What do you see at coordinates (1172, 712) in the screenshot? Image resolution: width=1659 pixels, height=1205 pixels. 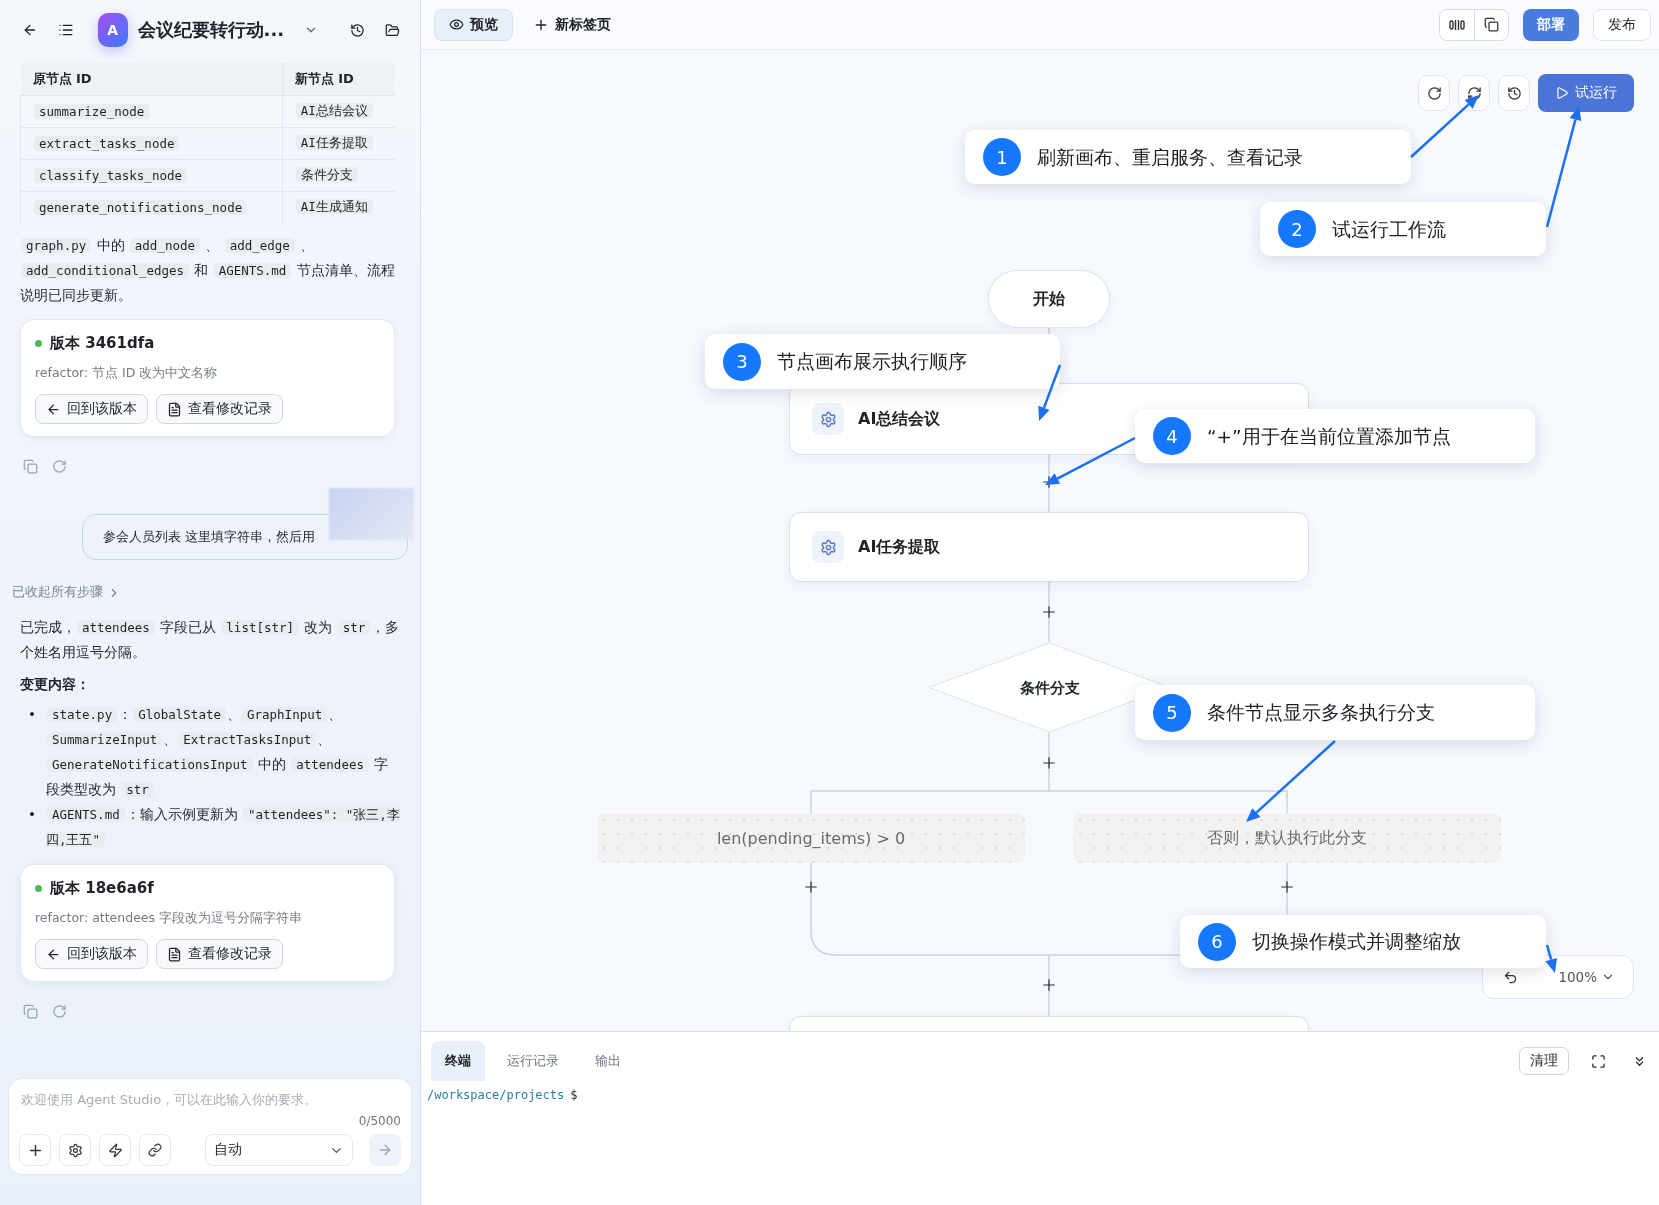 I see `step-number: 5` at bounding box center [1172, 712].